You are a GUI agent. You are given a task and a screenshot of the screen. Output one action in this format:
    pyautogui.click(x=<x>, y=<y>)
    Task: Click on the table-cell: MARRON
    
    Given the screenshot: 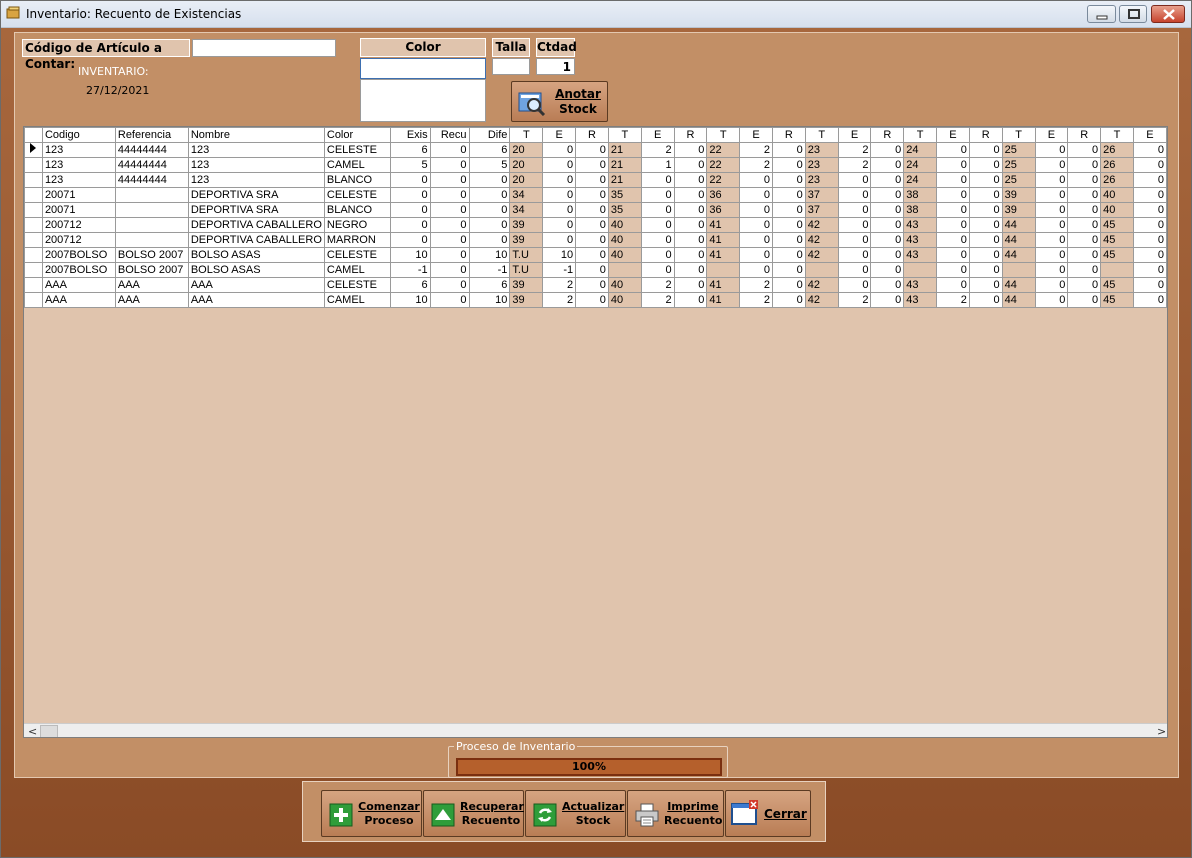 What is the action you would take?
    pyautogui.click(x=357, y=240)
    